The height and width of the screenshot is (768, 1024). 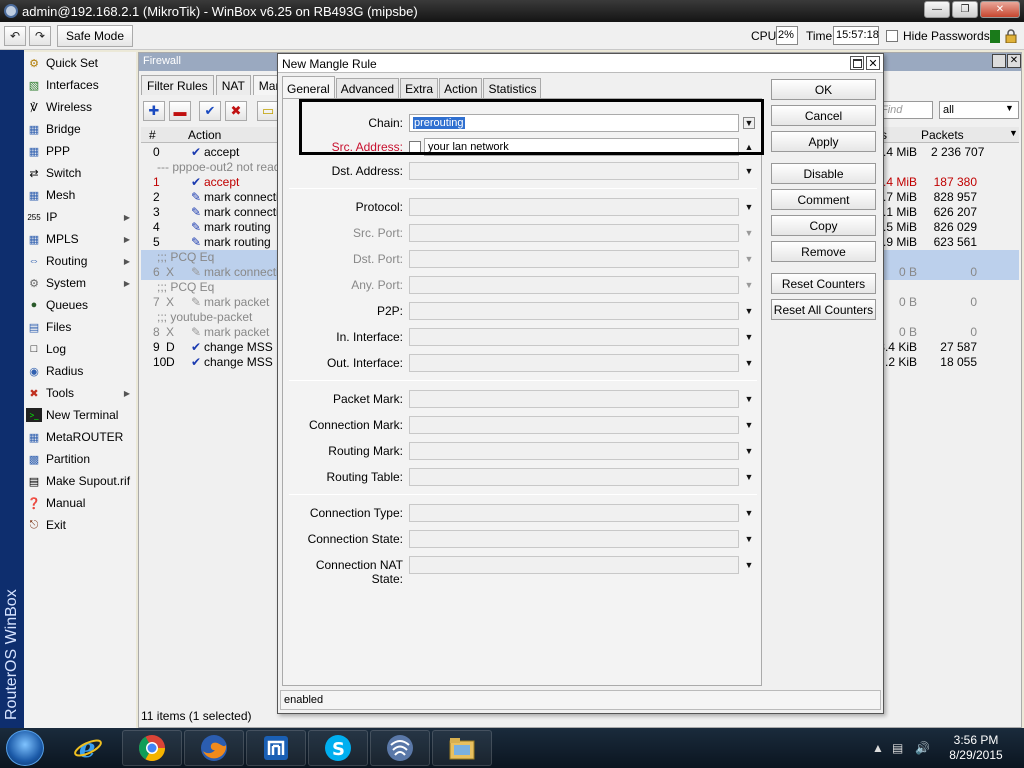 What do you see at coordinates (80, 261) in the screenshot?
I see `sidebar-item-routing: ⇔ Routing ▶` at bounding box center [80, 261].